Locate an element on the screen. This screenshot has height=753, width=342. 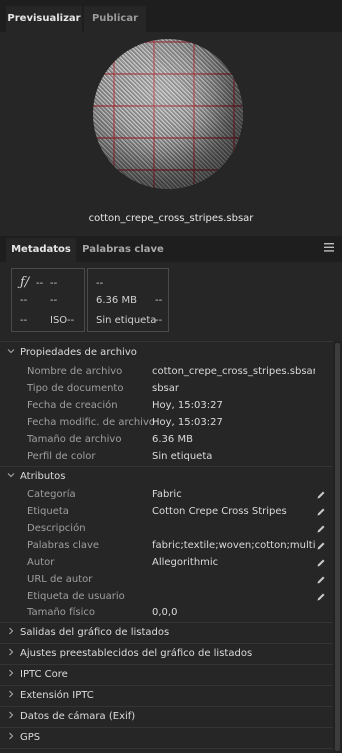
property-key: Nombre de archivo is located at coordinates (75, 371).